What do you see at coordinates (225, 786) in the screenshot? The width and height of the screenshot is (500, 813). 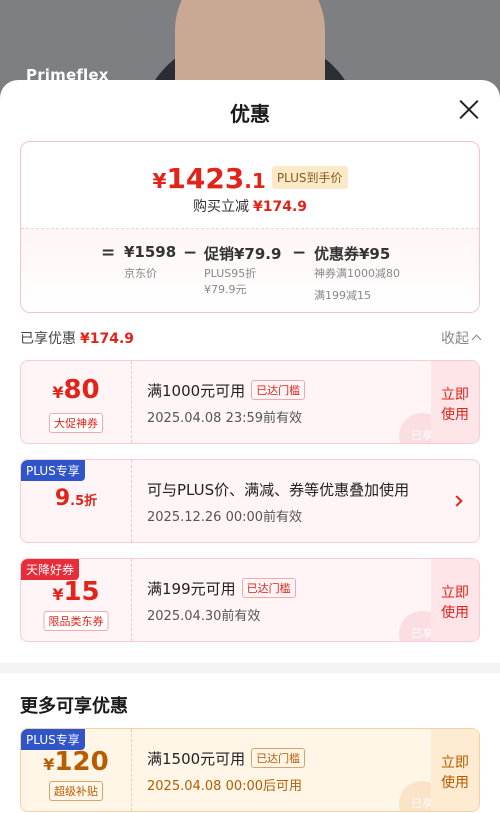 I see `coupon-date: 2025.04.08 00:00后可用` at bounding box center [225, 786].